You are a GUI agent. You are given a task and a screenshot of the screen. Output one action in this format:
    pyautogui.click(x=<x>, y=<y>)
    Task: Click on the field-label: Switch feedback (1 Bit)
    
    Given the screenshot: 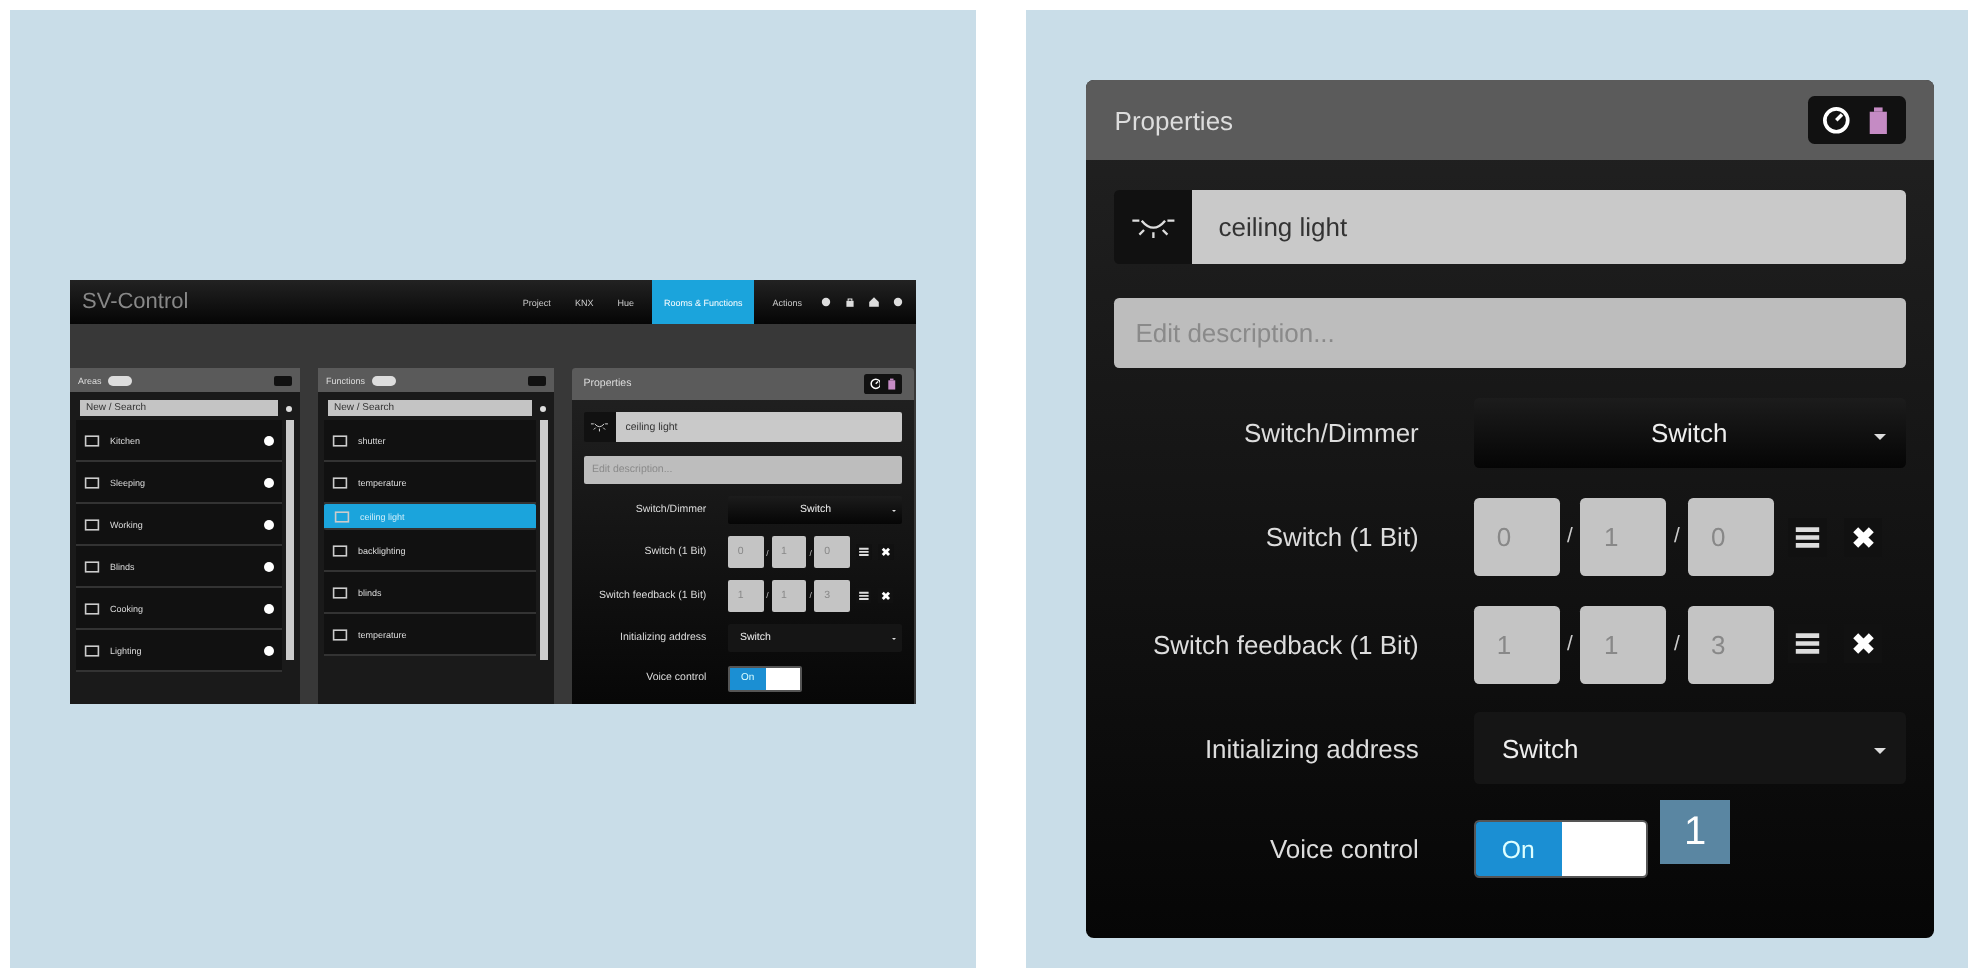 What is the action you would take?
    pyautogui.click(x=1284, y=644)
    